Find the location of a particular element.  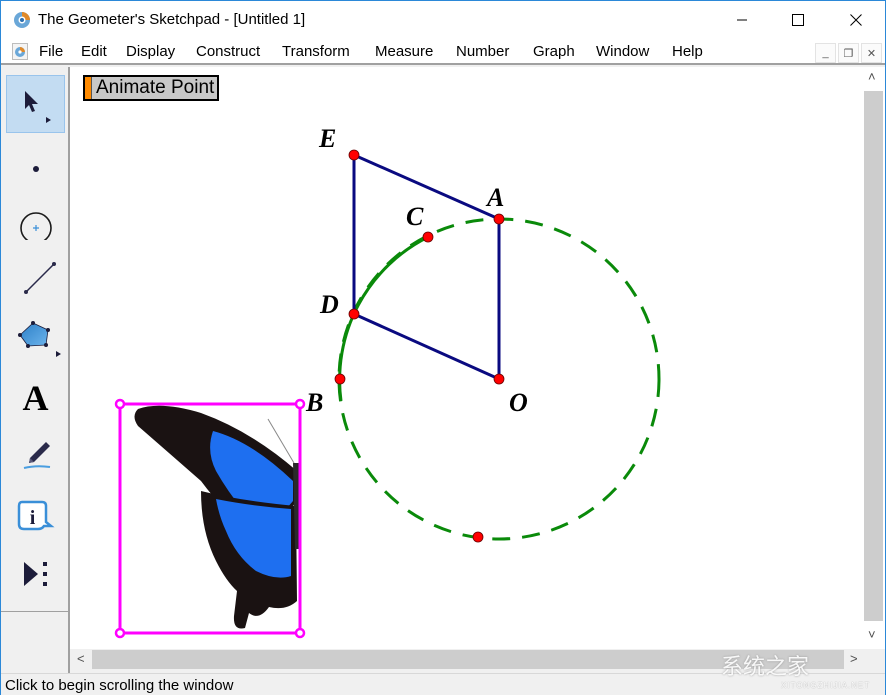

menu-graph: Graph is located at coordinates (554, 51).